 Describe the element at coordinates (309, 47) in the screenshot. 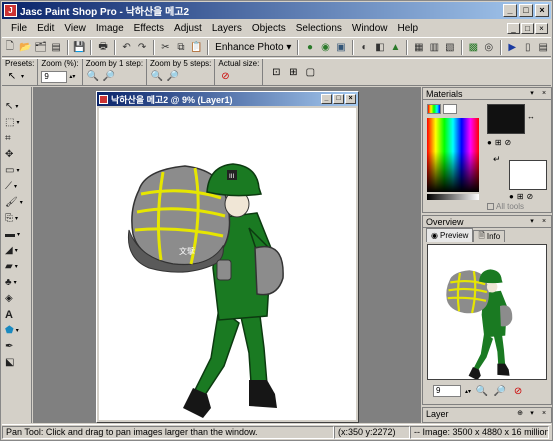

I see `photo-fix-icon: ●` at that location.